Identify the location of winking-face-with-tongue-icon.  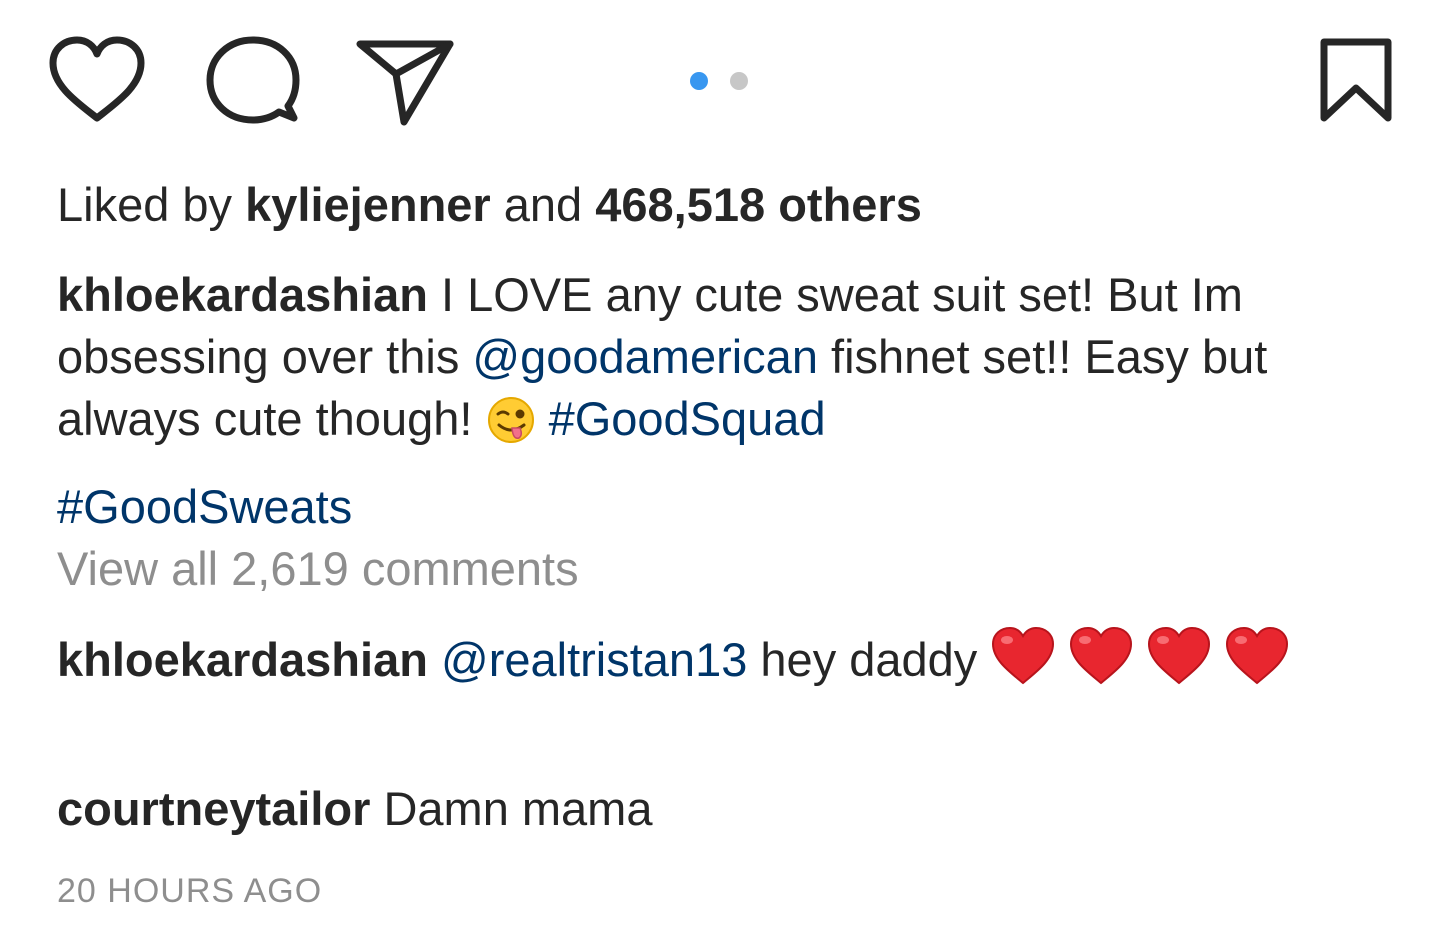
(511, 435).